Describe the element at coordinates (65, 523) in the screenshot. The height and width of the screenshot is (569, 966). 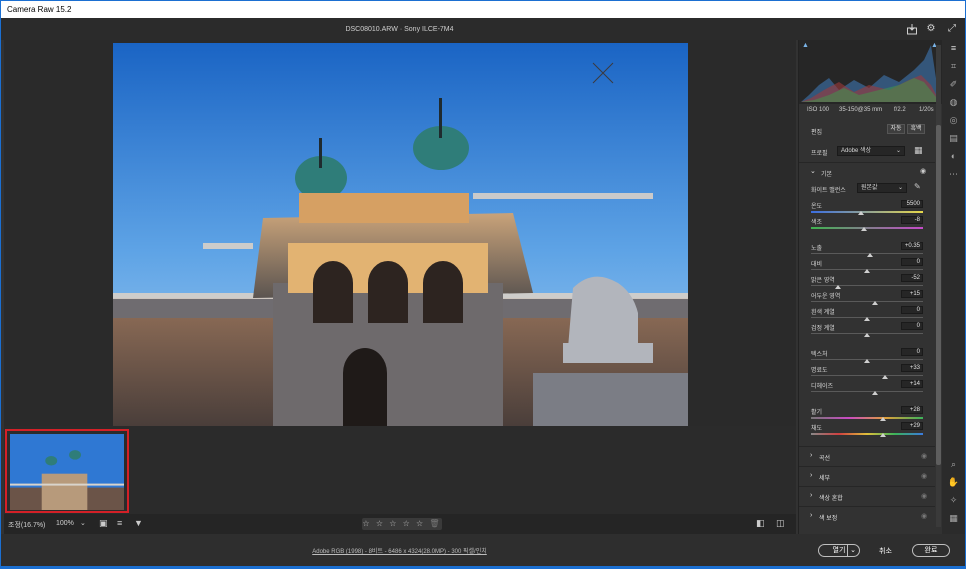
I see `zoom-percent: 100%` at that location.